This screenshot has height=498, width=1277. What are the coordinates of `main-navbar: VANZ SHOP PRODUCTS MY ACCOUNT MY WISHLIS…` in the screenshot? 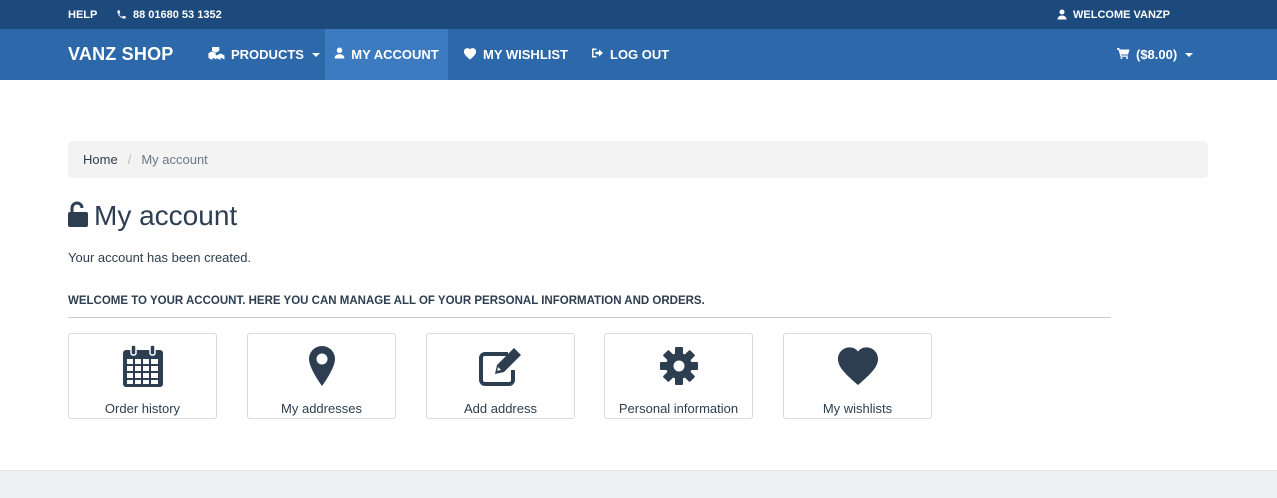 It's located at (638, 54).